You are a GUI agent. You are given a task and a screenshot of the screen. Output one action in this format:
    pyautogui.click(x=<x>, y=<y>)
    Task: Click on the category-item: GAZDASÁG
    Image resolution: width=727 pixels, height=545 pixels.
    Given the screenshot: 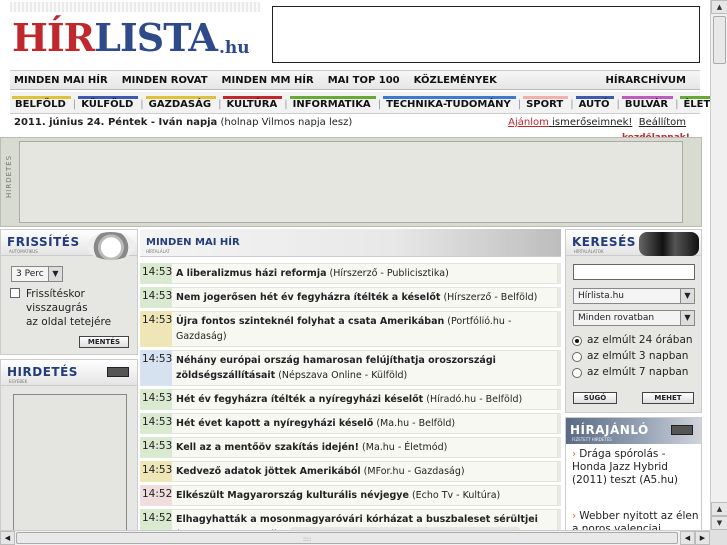 What is the action you would take?
    pyautogui.click(x=181, y=104)
    